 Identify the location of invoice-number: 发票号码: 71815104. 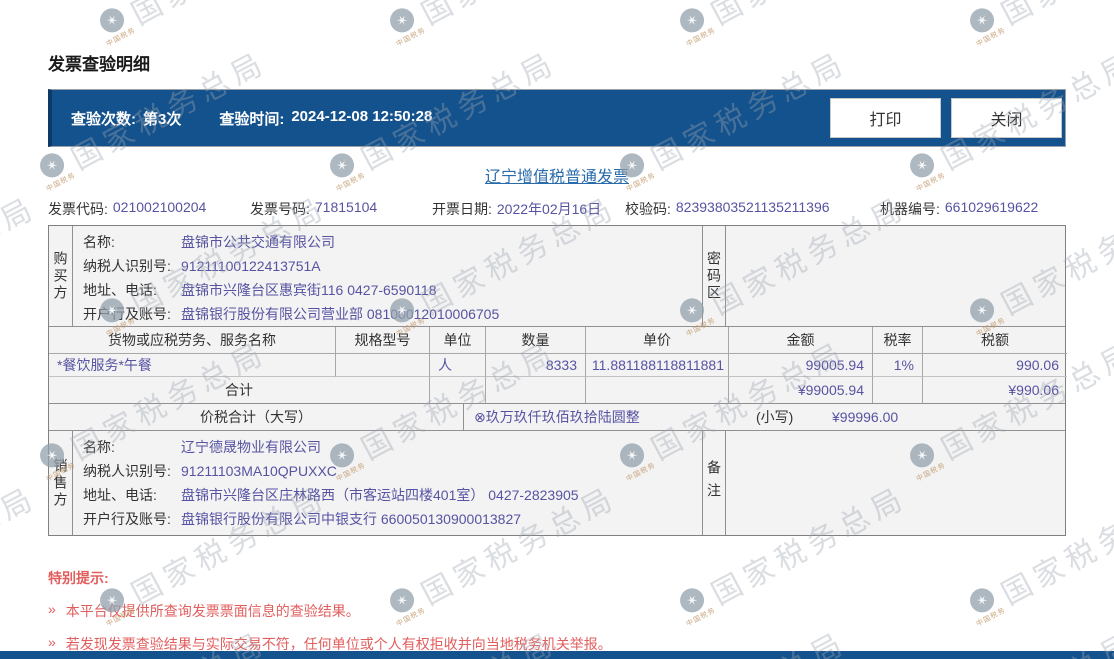
(341, 209).